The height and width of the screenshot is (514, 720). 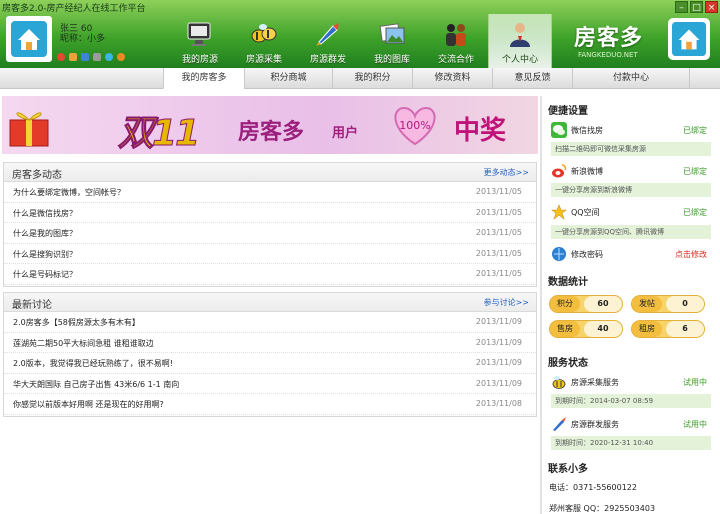 I want to click on wechat-label: 微信找房, so click(x=587, y=130).